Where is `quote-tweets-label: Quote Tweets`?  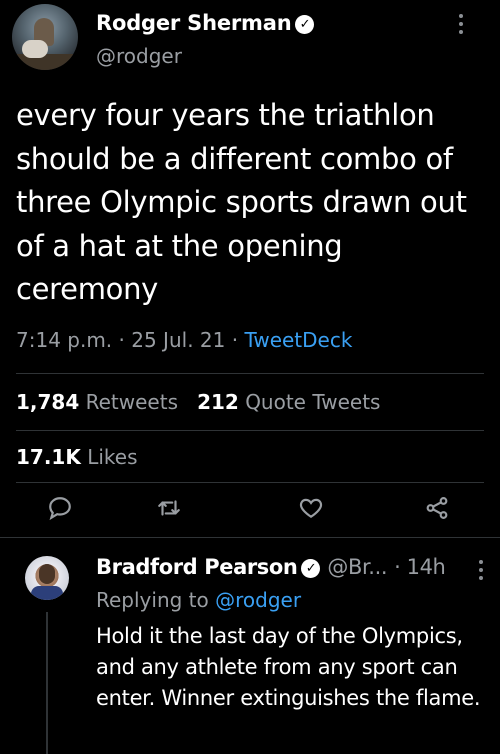 quote-tweets-label: Quote Tweets is located at coordinates (313, 402).